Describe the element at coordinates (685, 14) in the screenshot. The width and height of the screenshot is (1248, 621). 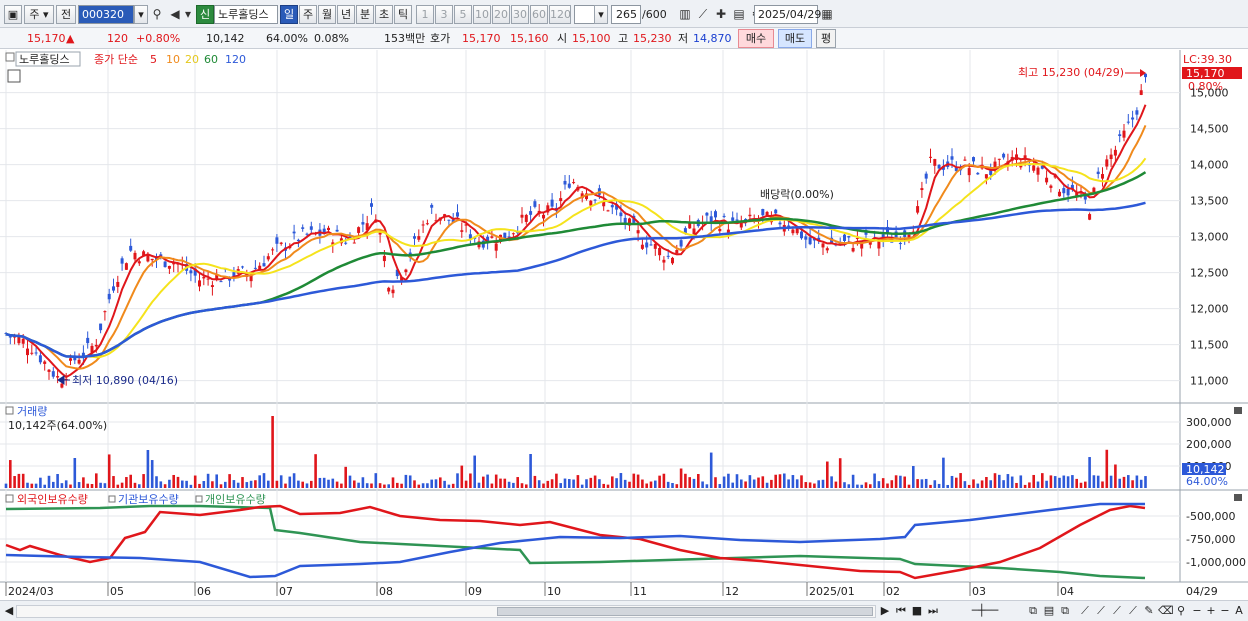
I see `candle-icon: ▥` at that location.